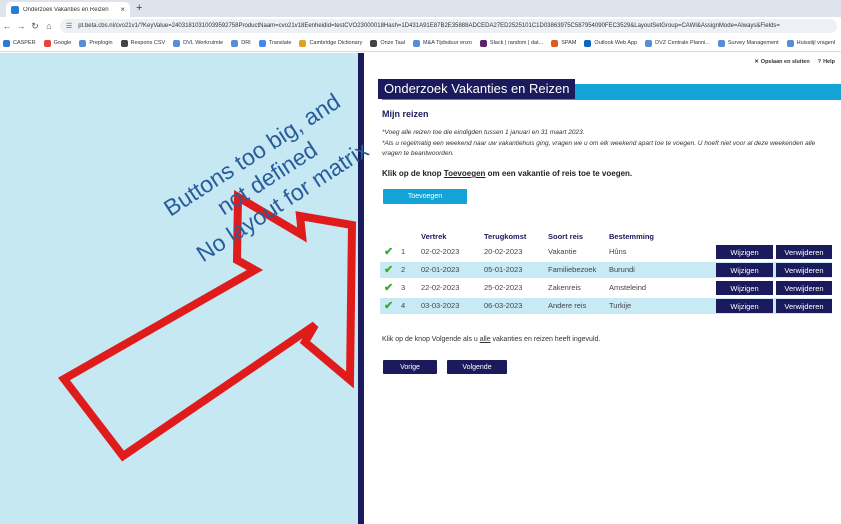 This screenshot has height=524, width=841. What do you see at coordinates (826, 62) in the screenshot?
I see `help-link: ? Help` at bounding box center [826, 62].